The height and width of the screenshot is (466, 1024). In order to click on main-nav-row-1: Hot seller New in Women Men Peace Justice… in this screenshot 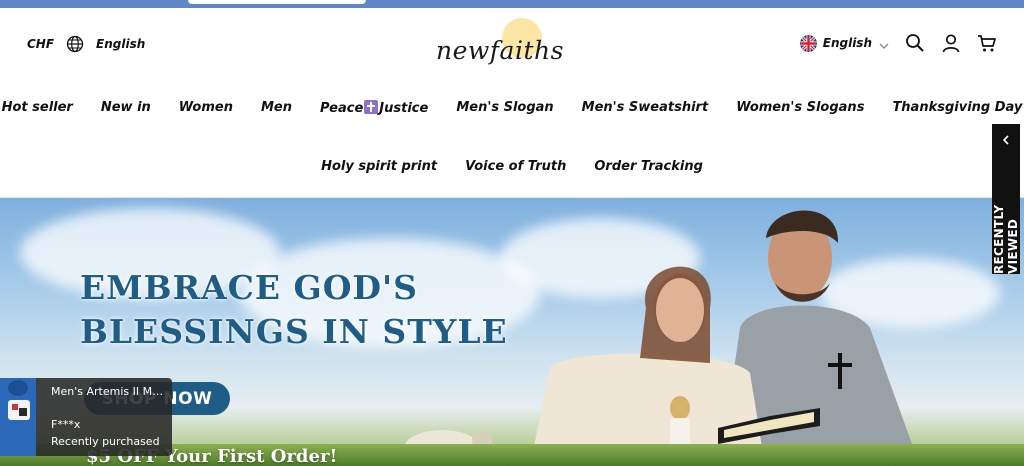, I will do `click(512, 108)`.